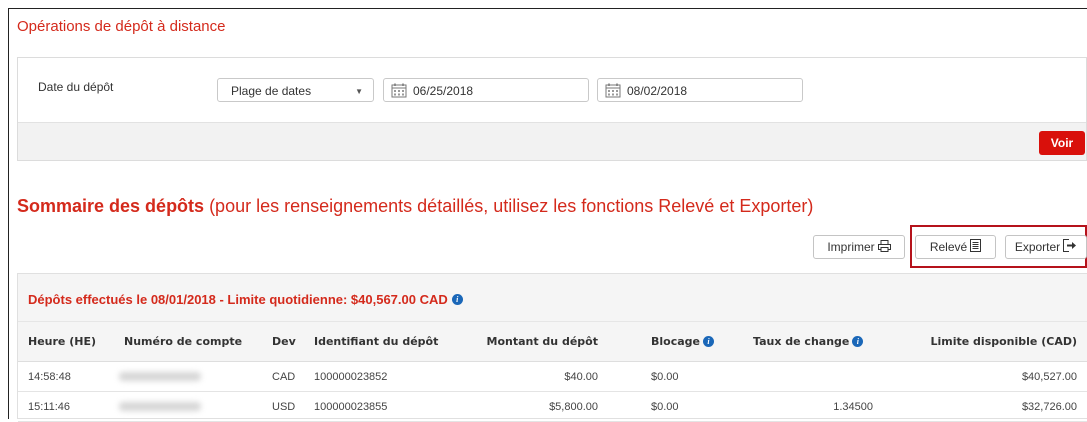 The image size is (1087, 422). I want to click on summary-title-bold: Sommaire des dépôts, so click(111, 206).